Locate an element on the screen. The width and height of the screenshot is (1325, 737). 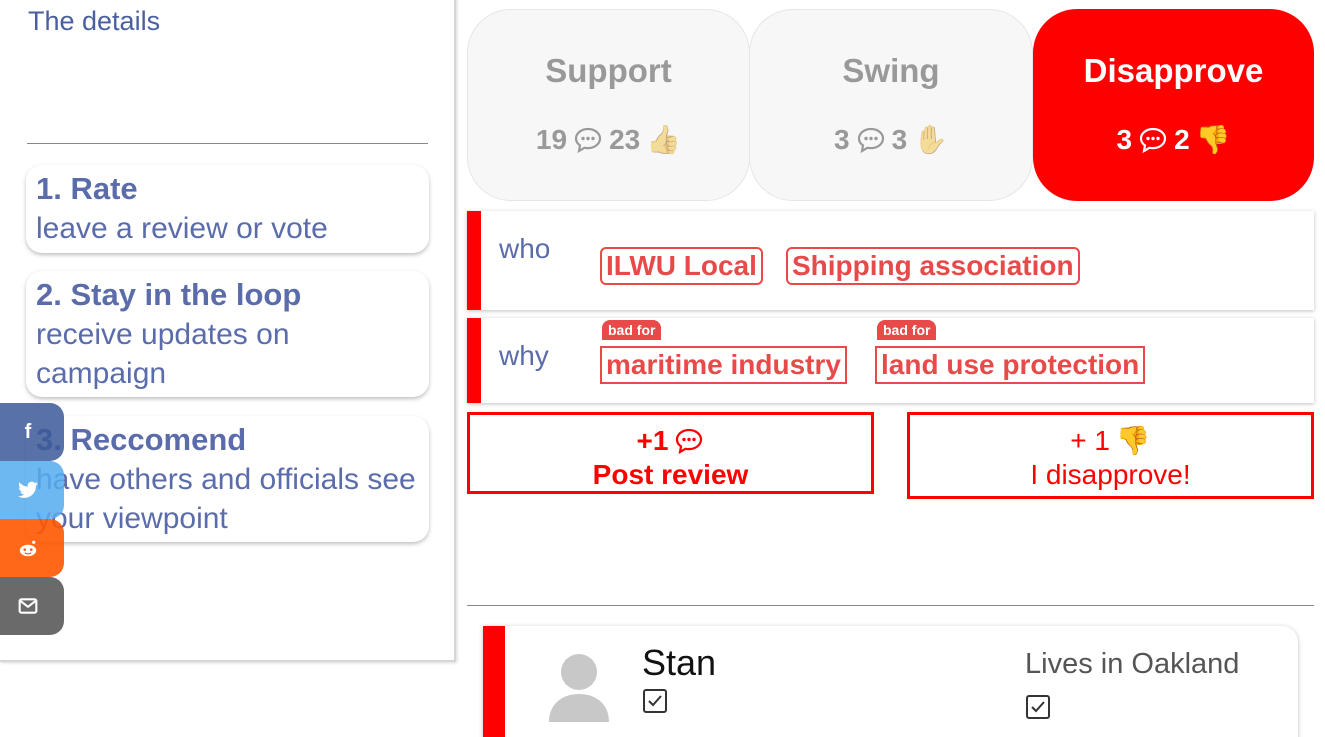
tab-swing: Swing 3 3 ✋ is located at coordinates (891, 105).